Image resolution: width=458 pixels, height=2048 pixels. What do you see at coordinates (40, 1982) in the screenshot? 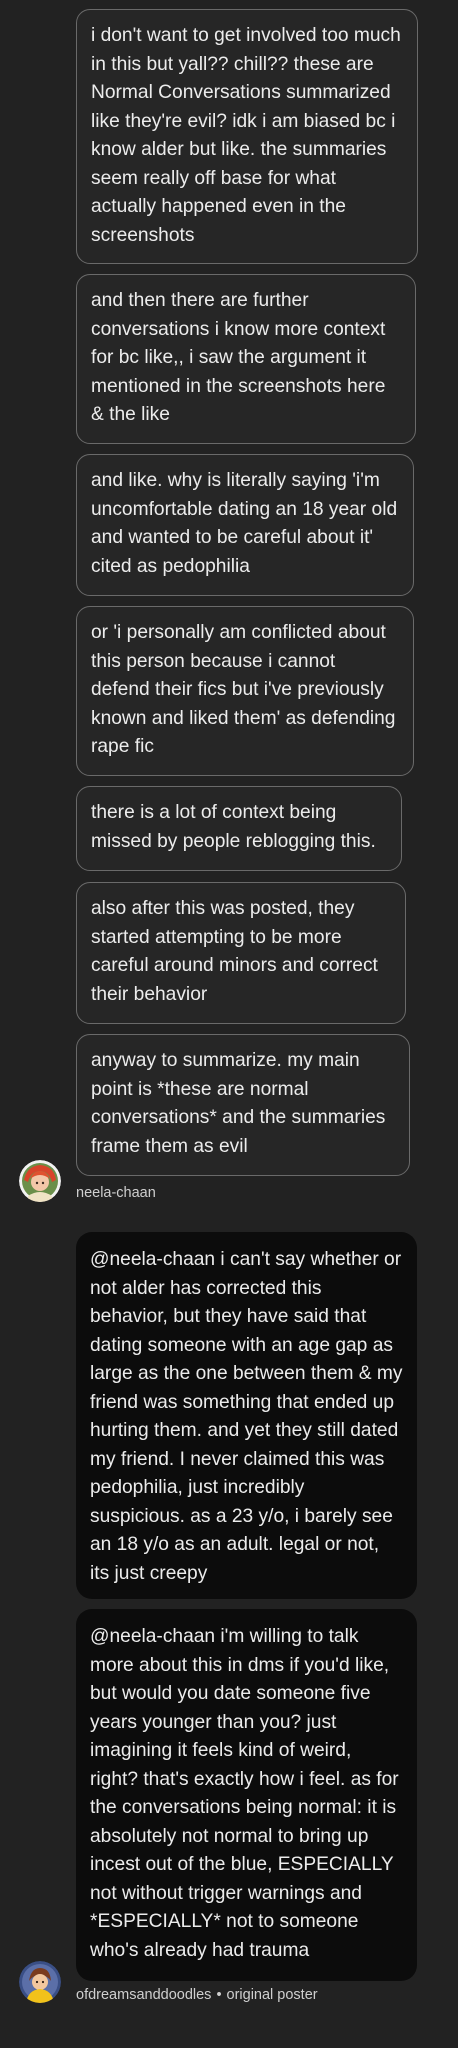
I see `avatar-yellow-character-icon` at bounding box center [40, 1982].